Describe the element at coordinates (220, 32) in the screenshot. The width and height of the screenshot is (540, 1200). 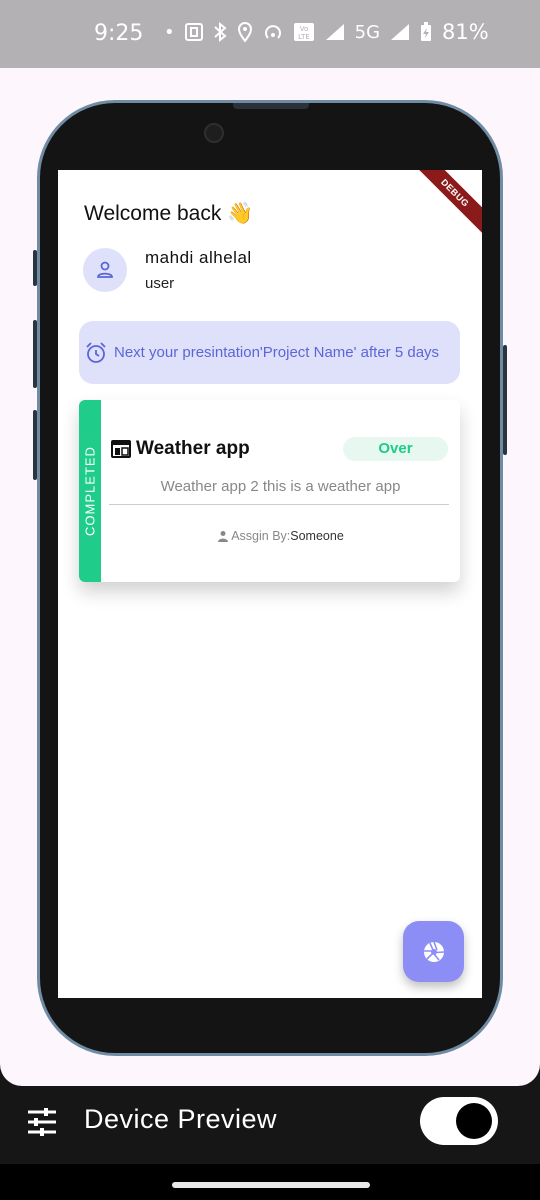
I see `bluetooth-icon` at that location.